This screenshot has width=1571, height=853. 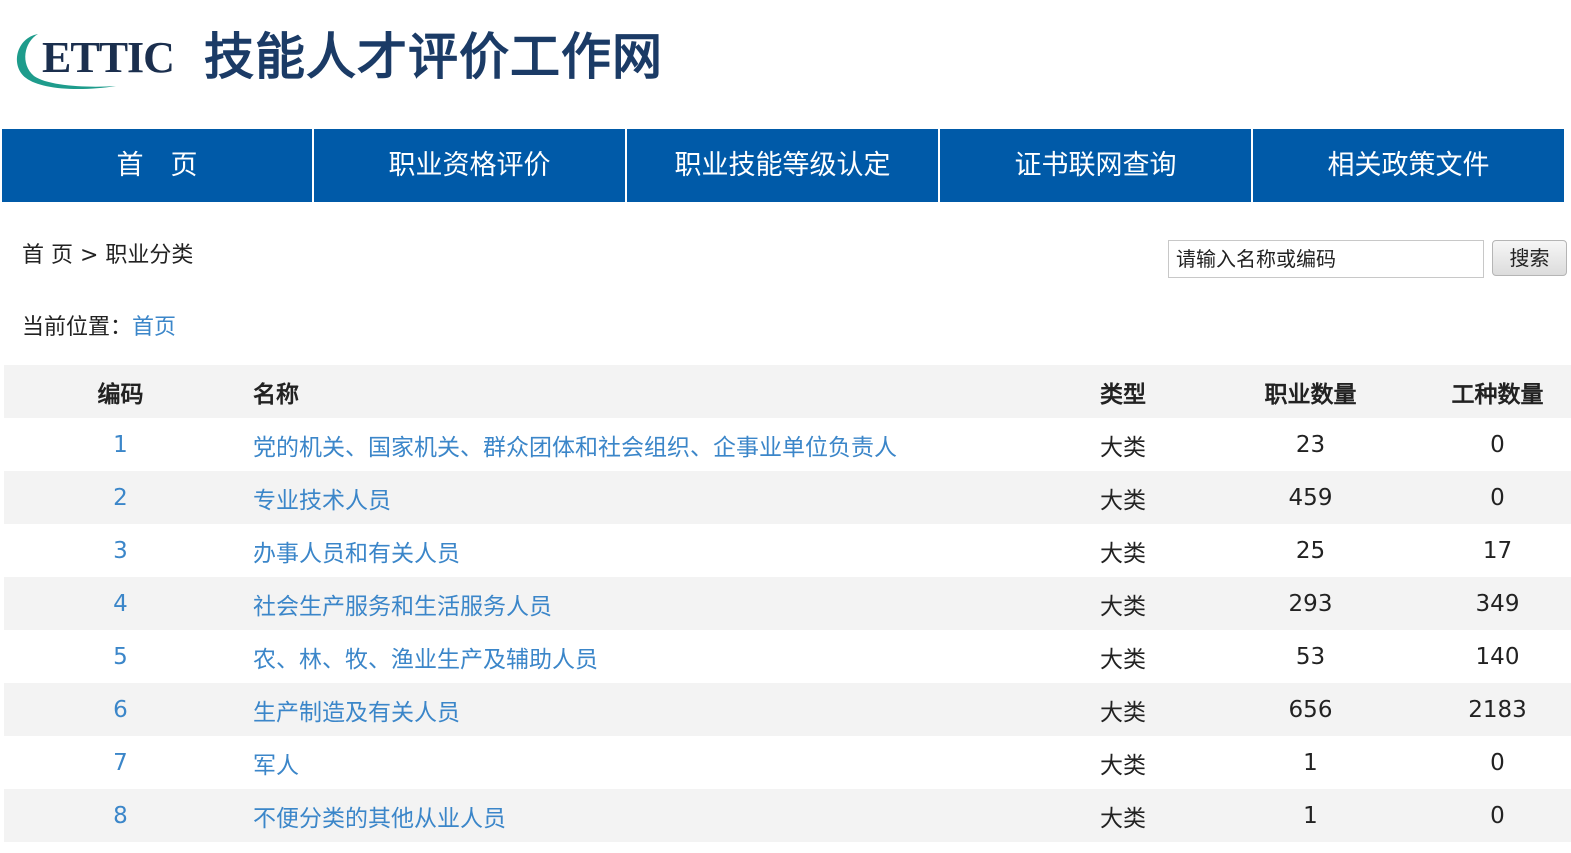 What do you see at coordinates (630, 497) in the screenshot?
I see `row-name-link: 专业技术人员` at bounding box center [630, 497].